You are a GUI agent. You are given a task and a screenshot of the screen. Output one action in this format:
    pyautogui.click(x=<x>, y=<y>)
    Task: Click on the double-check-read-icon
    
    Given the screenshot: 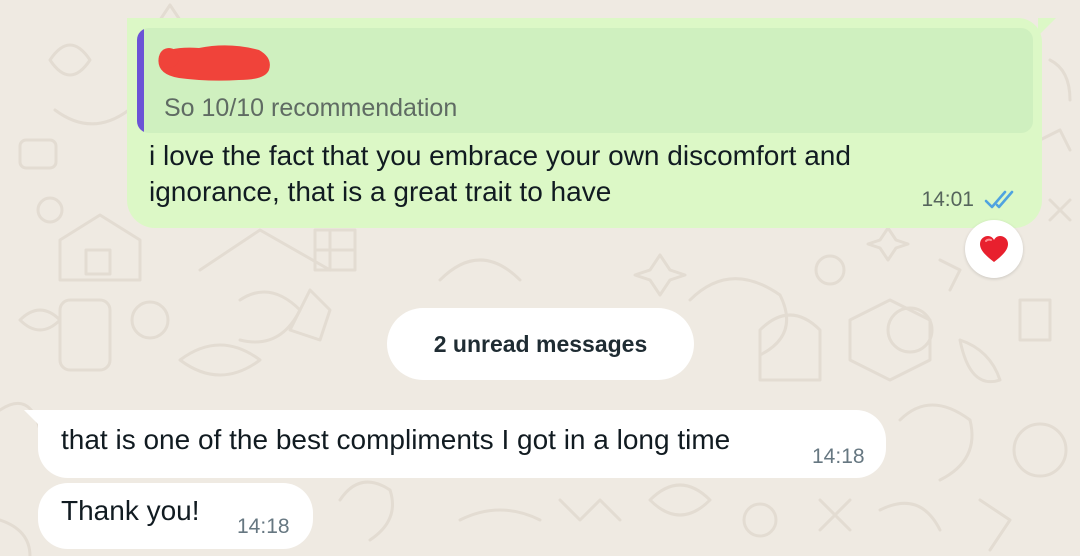 What is the action you would take?
    pyautogui.click(x=999, y=199)
    